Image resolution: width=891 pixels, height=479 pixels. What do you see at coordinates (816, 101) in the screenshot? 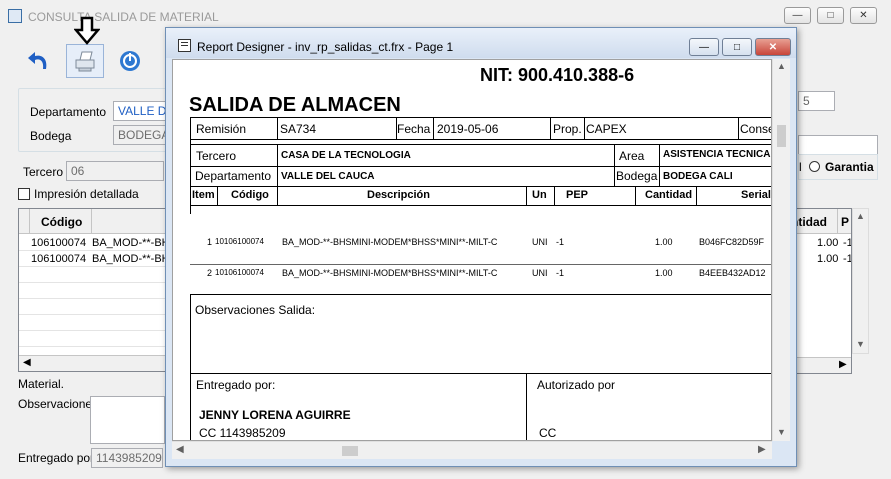
I see `right-field-top: 5` at bounding box center [816, 101].